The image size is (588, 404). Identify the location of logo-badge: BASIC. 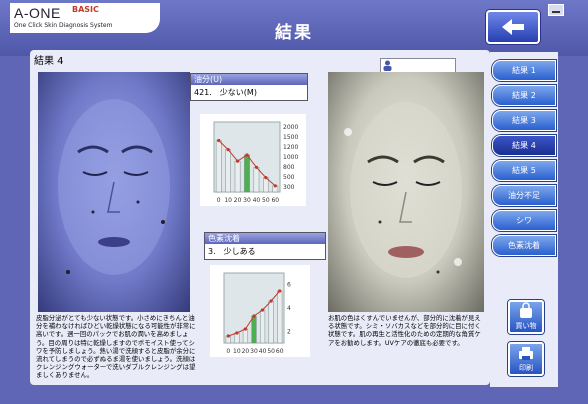
(85, 9).